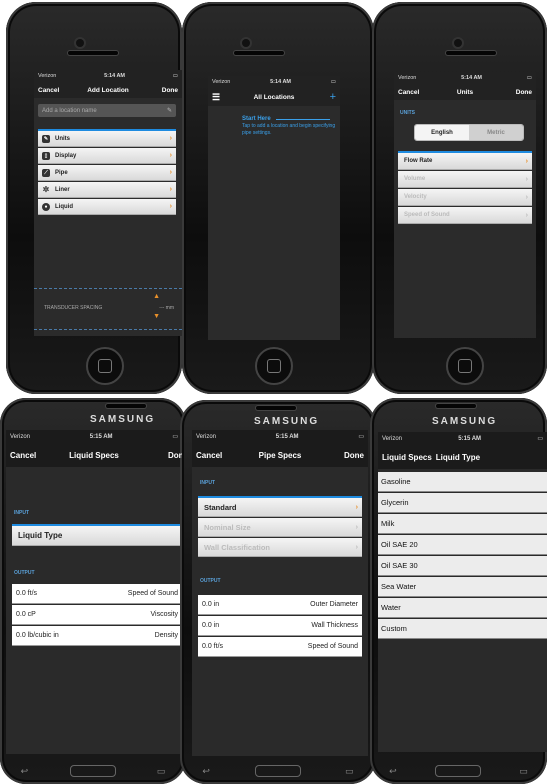 This screenshot has width=547, height=784. Describe the element at coordinates (462, 629) in the screenshot. I see `liquid-option: Custom` at that location.